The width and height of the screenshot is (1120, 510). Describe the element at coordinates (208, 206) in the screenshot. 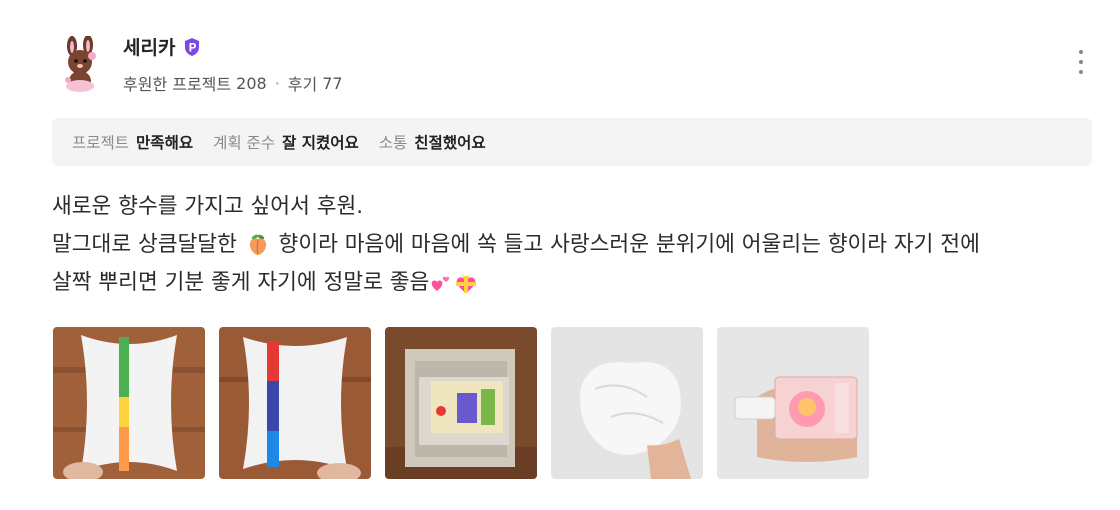

I see `review-line-1: 새로운 향수를 가지고 싶어서 후원.` at that location.